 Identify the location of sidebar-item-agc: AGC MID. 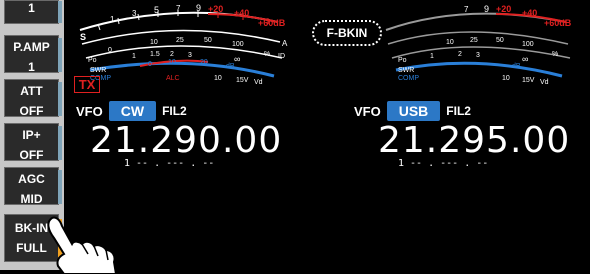
(33, 186).